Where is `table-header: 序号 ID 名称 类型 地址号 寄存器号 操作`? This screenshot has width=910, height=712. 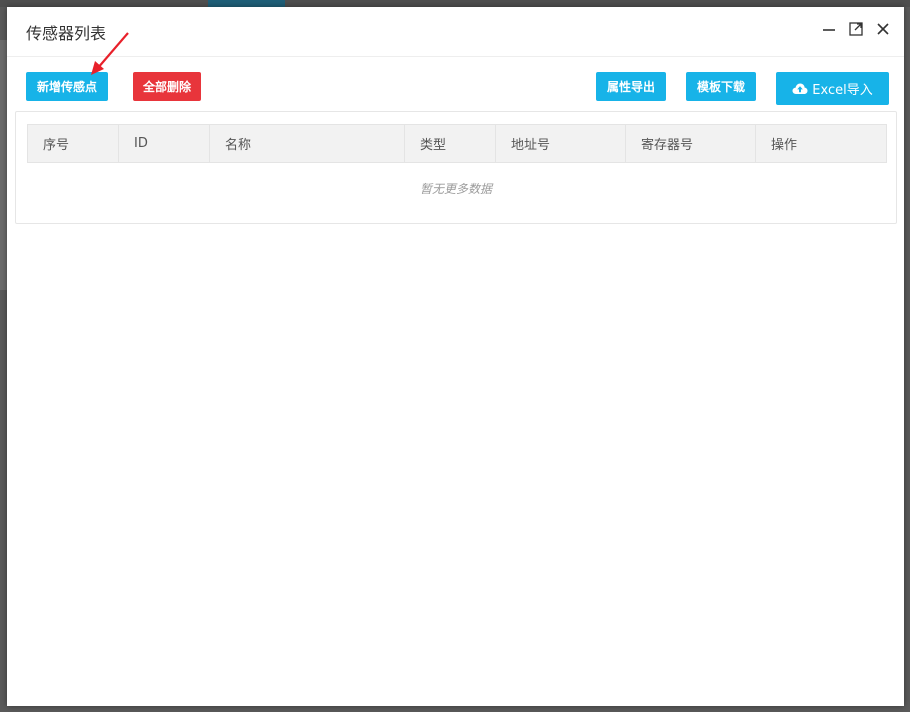 table-header: 序号 ID 名称 类型 地址号 寄存器号 操作 is located at coordinates (457, 143).